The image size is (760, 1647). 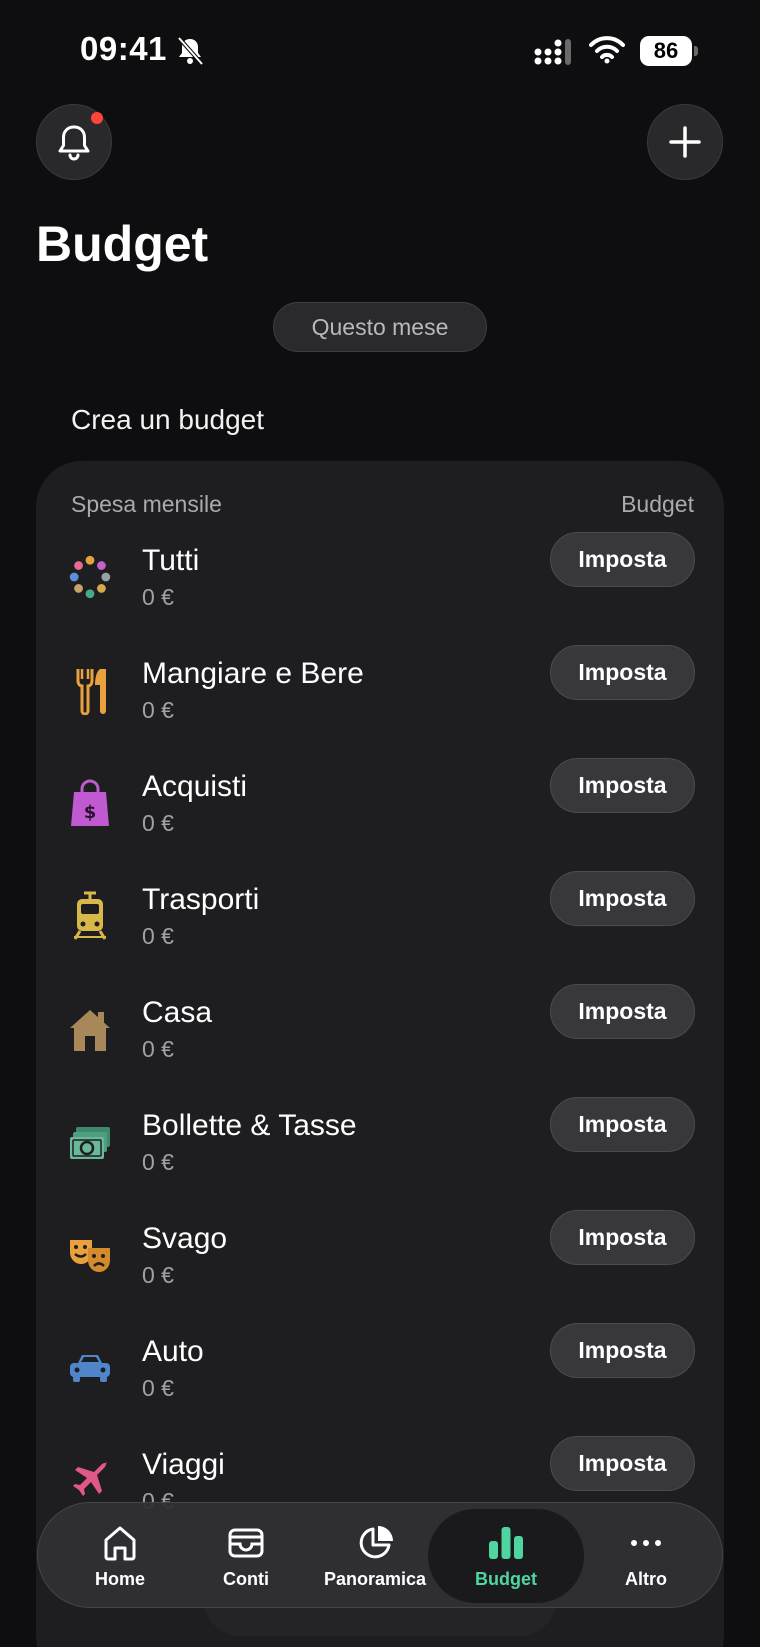 I want to click on category-name: Casa, so click(x=177, y=1012).